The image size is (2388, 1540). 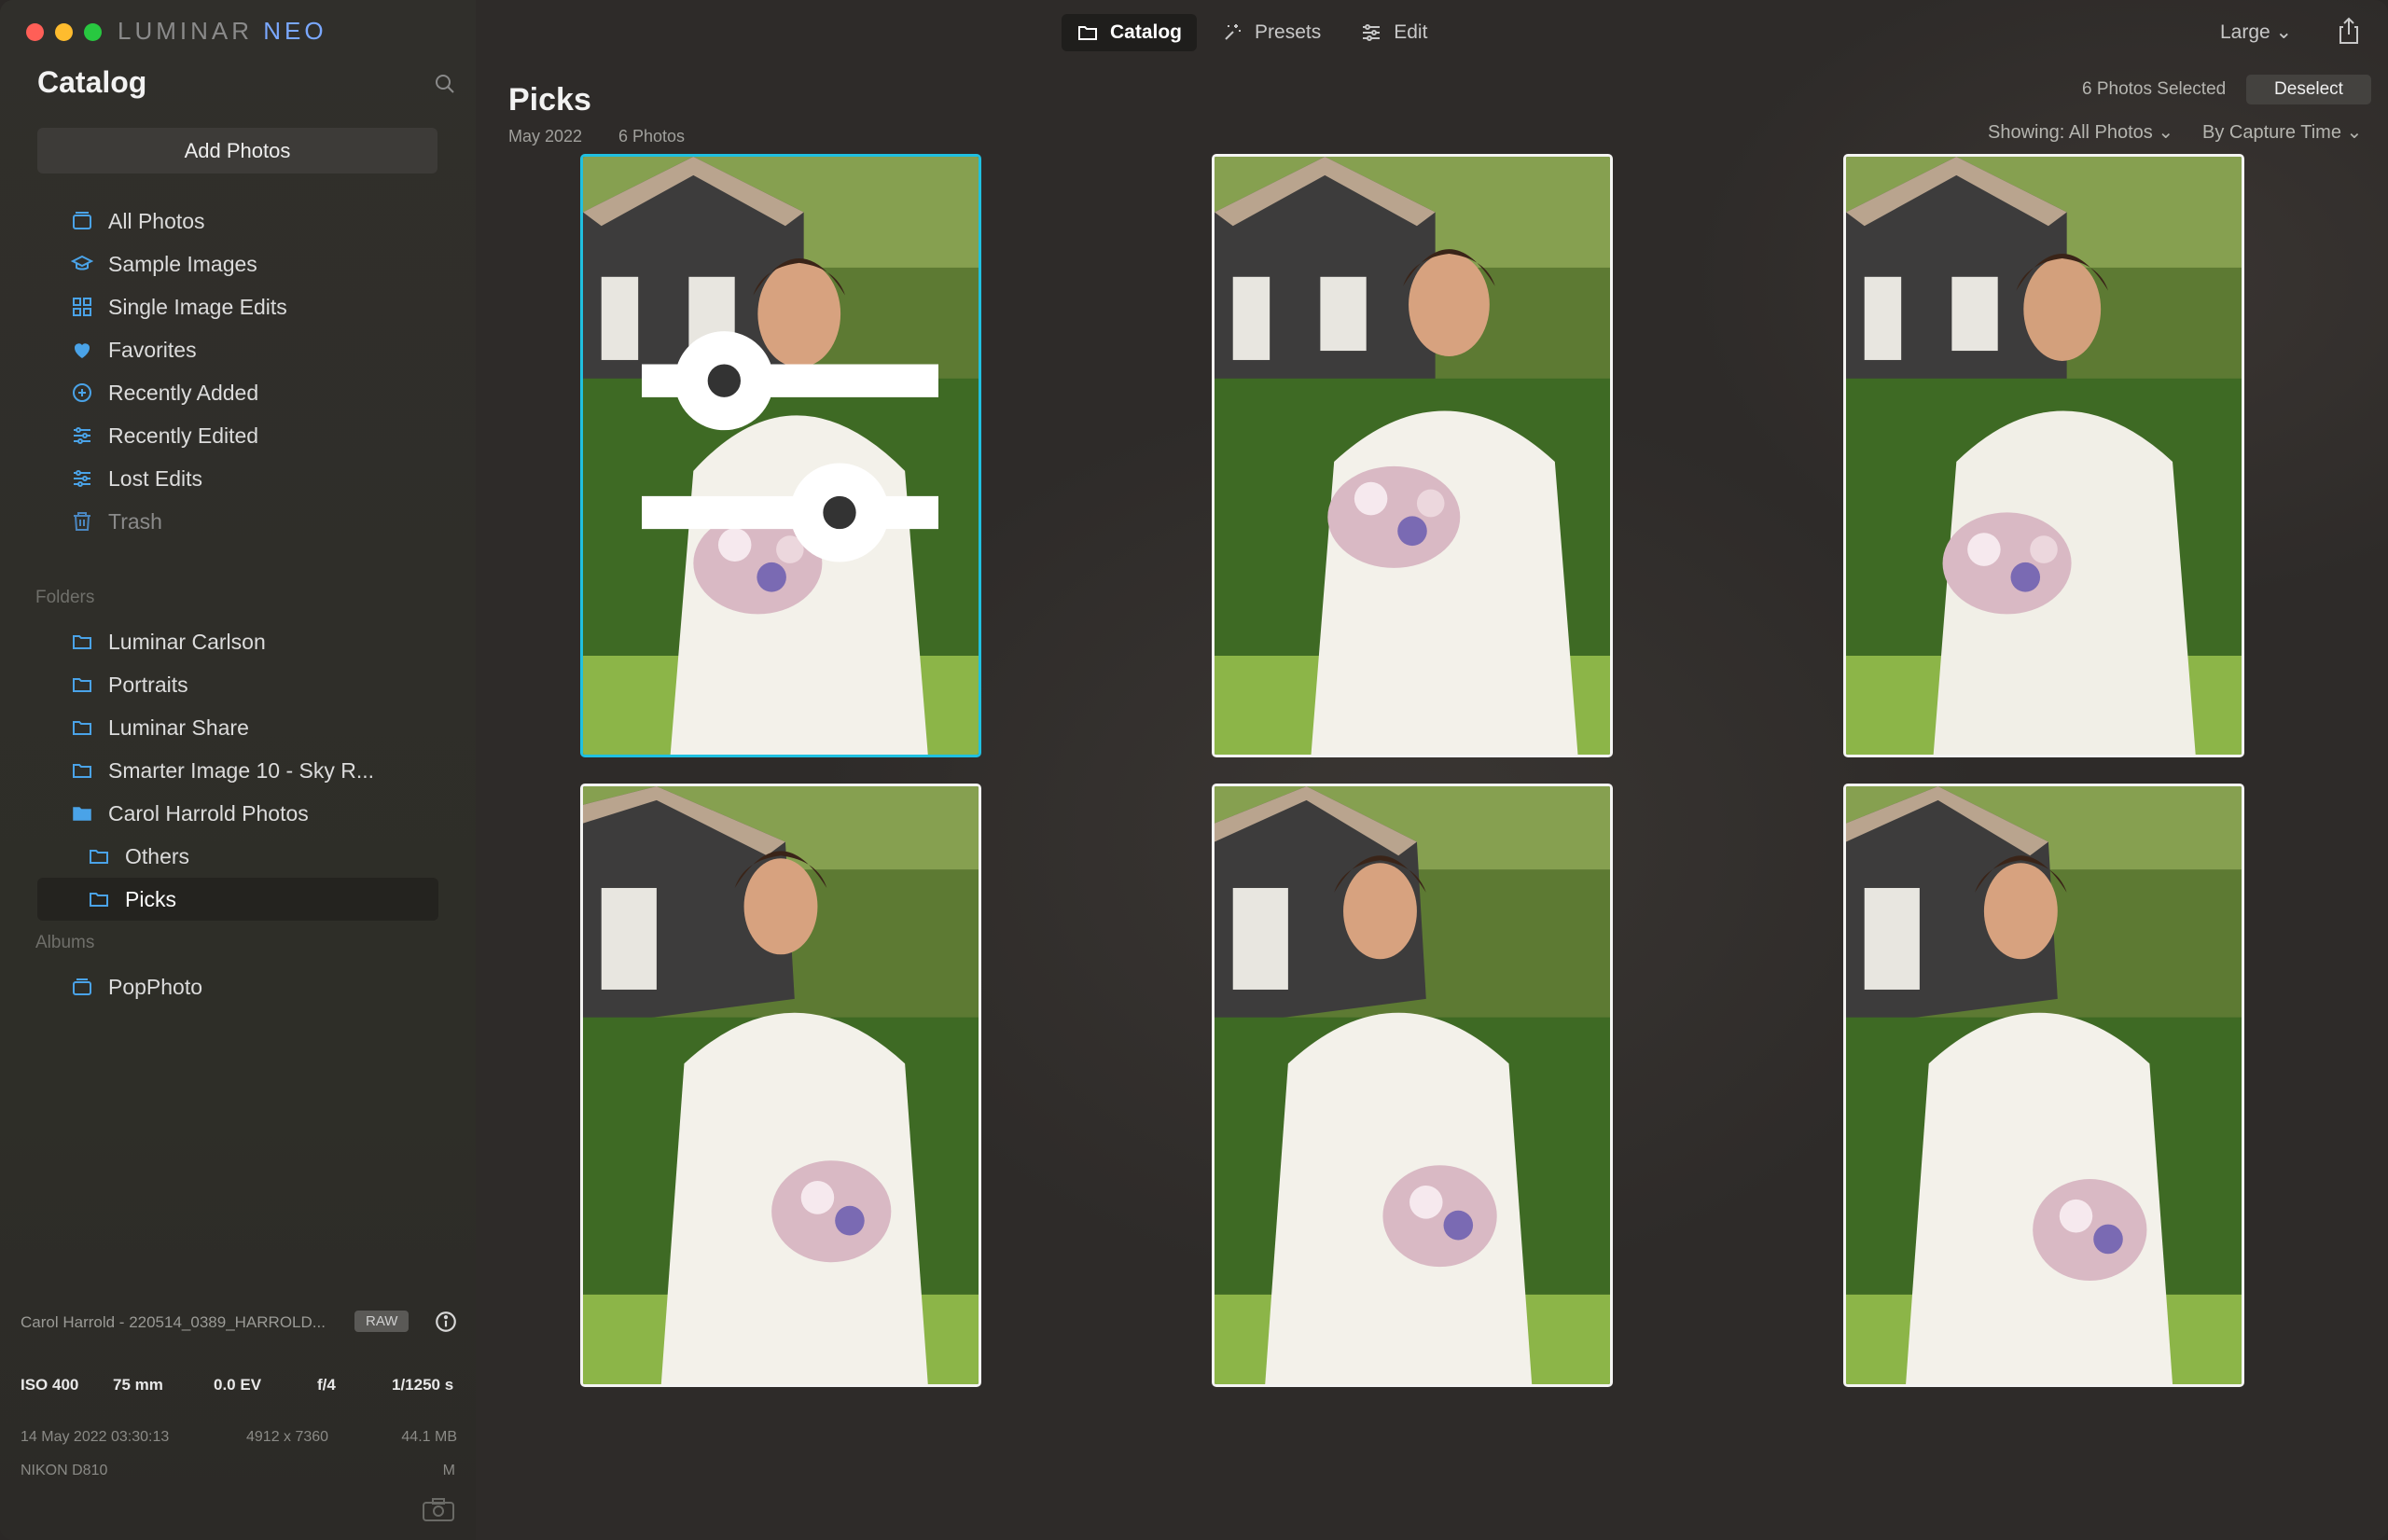 What do you see at coordinates (2308, 89) in the screenshot?
I see `deselect-button: Deselect` at bounding box center [2308, 89].